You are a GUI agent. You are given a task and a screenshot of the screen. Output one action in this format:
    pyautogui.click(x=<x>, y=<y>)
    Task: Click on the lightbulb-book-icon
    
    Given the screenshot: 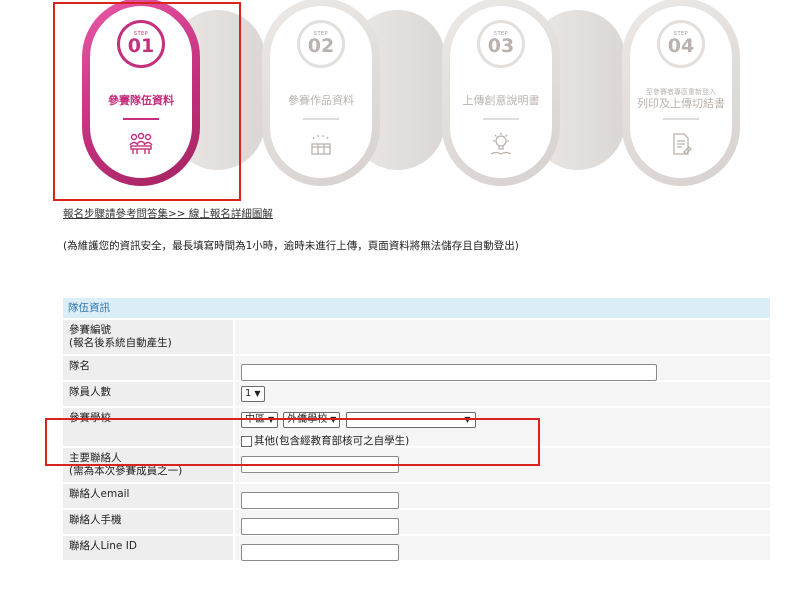 What is the action you would take?
    pyautogui.click(x=501, y=144)
    